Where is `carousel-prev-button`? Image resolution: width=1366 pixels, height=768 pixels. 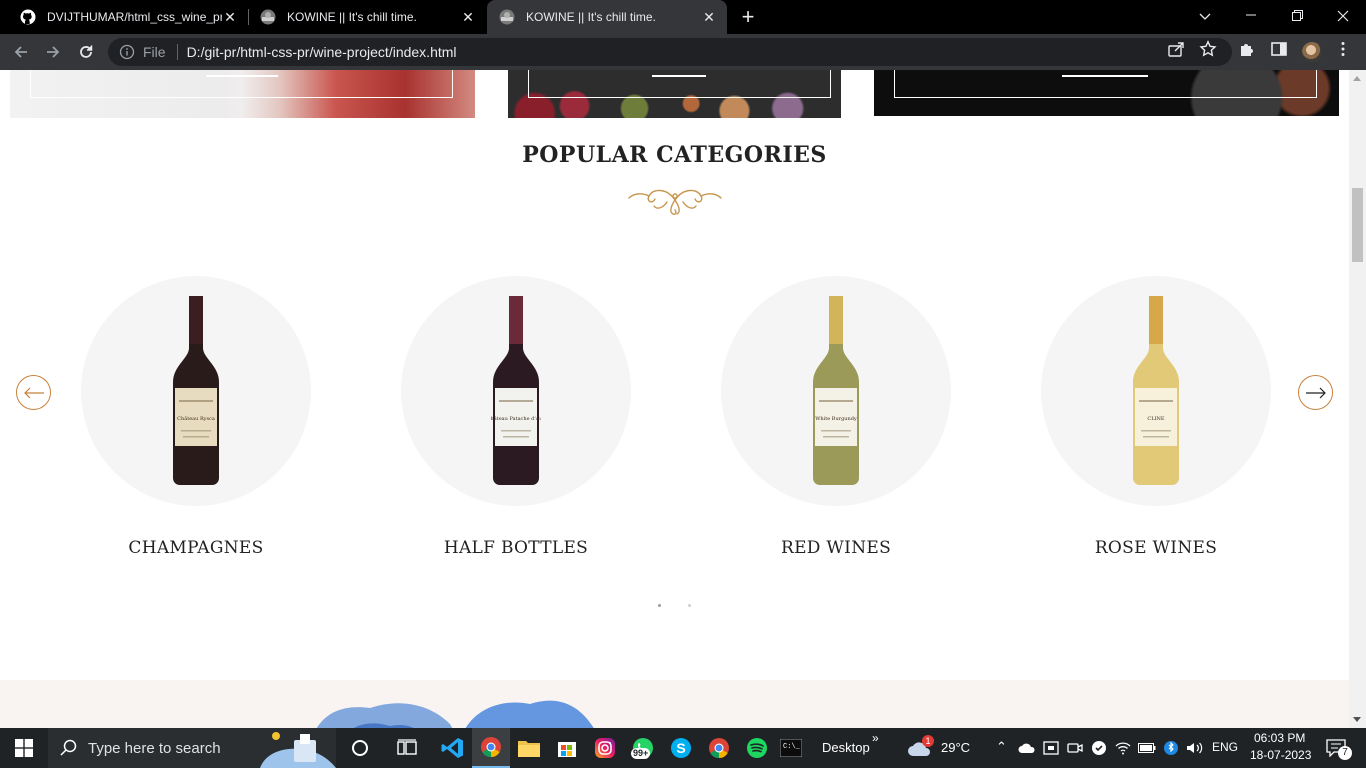
carousel-prev-button is located at coordinates (33, 392).